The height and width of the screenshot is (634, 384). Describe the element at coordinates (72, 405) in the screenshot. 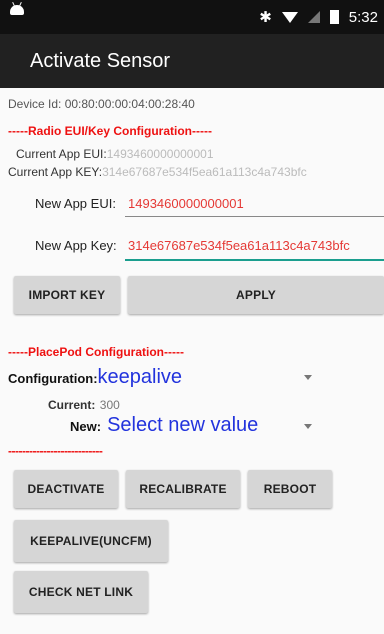

I see `current-label: Current:` at that location.